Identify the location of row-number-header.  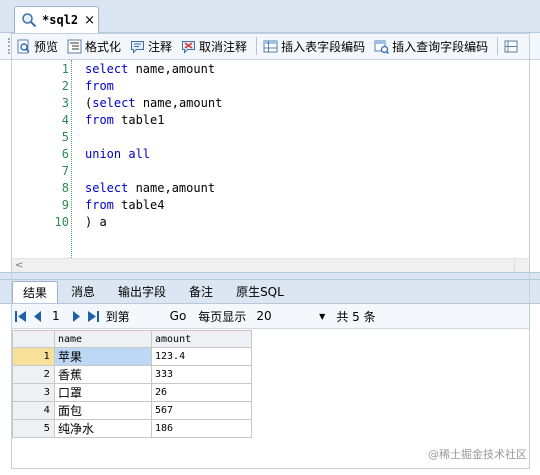
(33, 339).